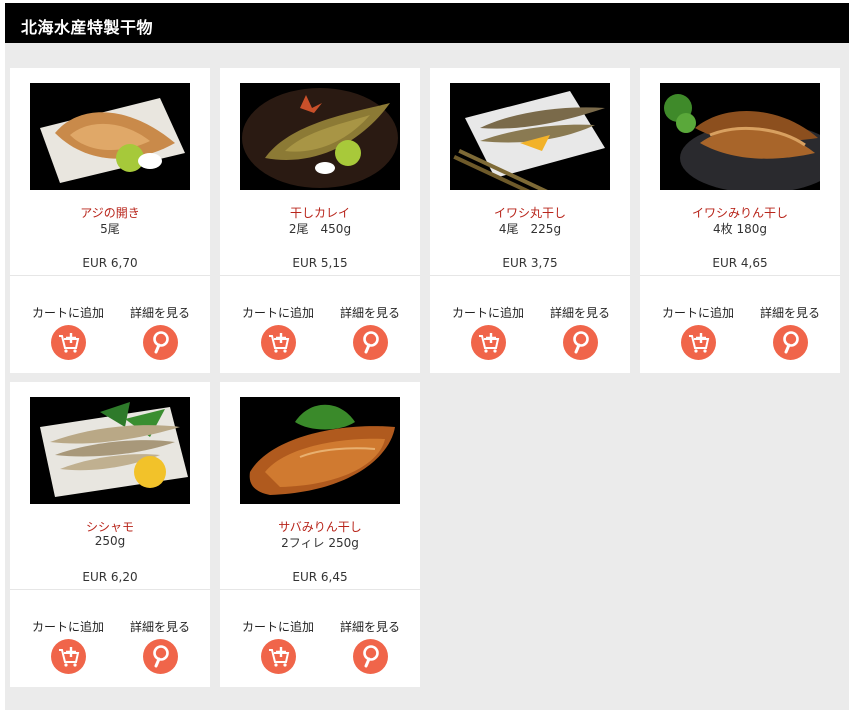  I want to click on page-header: 北海水産特製干物, so click(427, 23).